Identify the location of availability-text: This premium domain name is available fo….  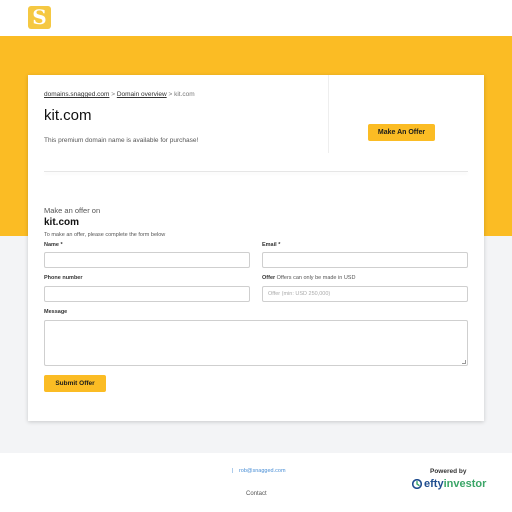
(121, 140).